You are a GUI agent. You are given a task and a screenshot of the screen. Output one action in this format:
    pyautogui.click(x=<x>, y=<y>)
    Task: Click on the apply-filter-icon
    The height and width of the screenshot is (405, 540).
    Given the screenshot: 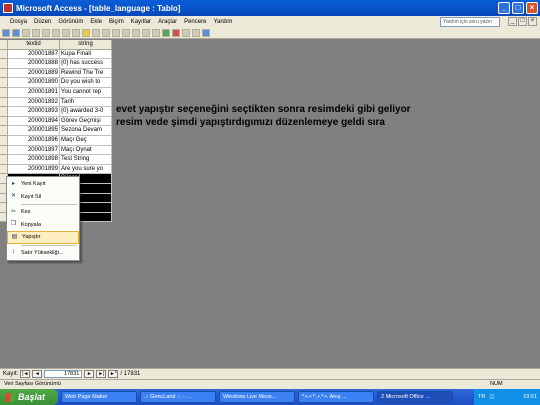 What is the action you would take?
    pyautogui.click(x=146, y=33)
    